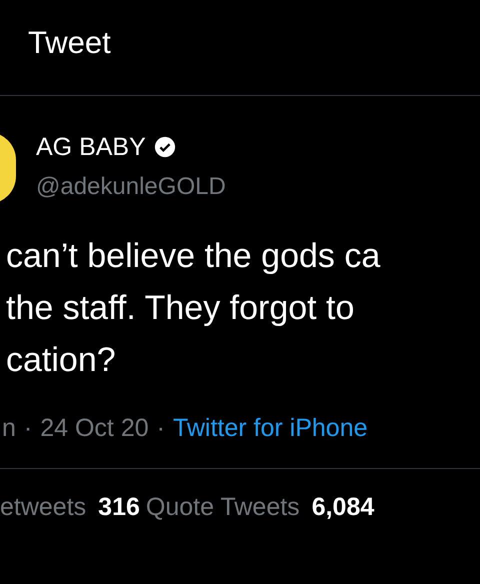 This screenshot has height=584, width=480. Describe the element at coordinates (131, 187) in the screenshot. I see `author-handle: @adekunleGOLD` at that location.